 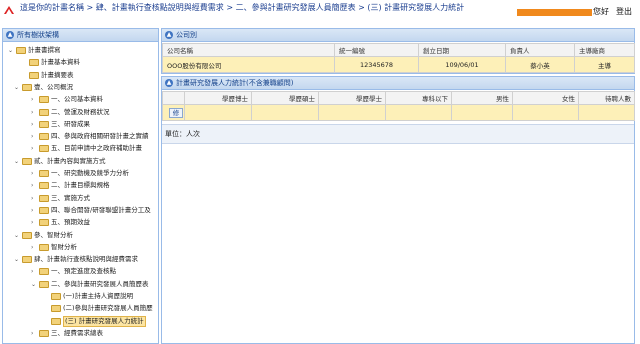 I want to click on male-cell, so click(x=482, y=112).